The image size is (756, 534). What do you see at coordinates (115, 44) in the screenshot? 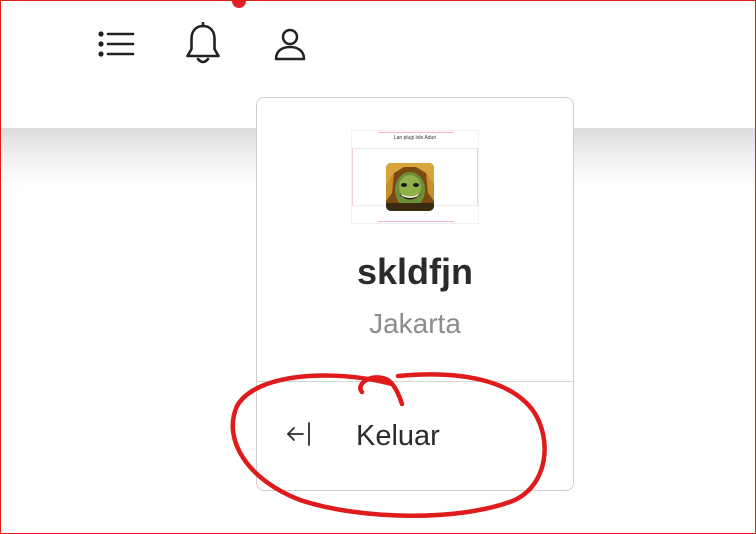
I see `list-icon` at bounding box center [115, 44].